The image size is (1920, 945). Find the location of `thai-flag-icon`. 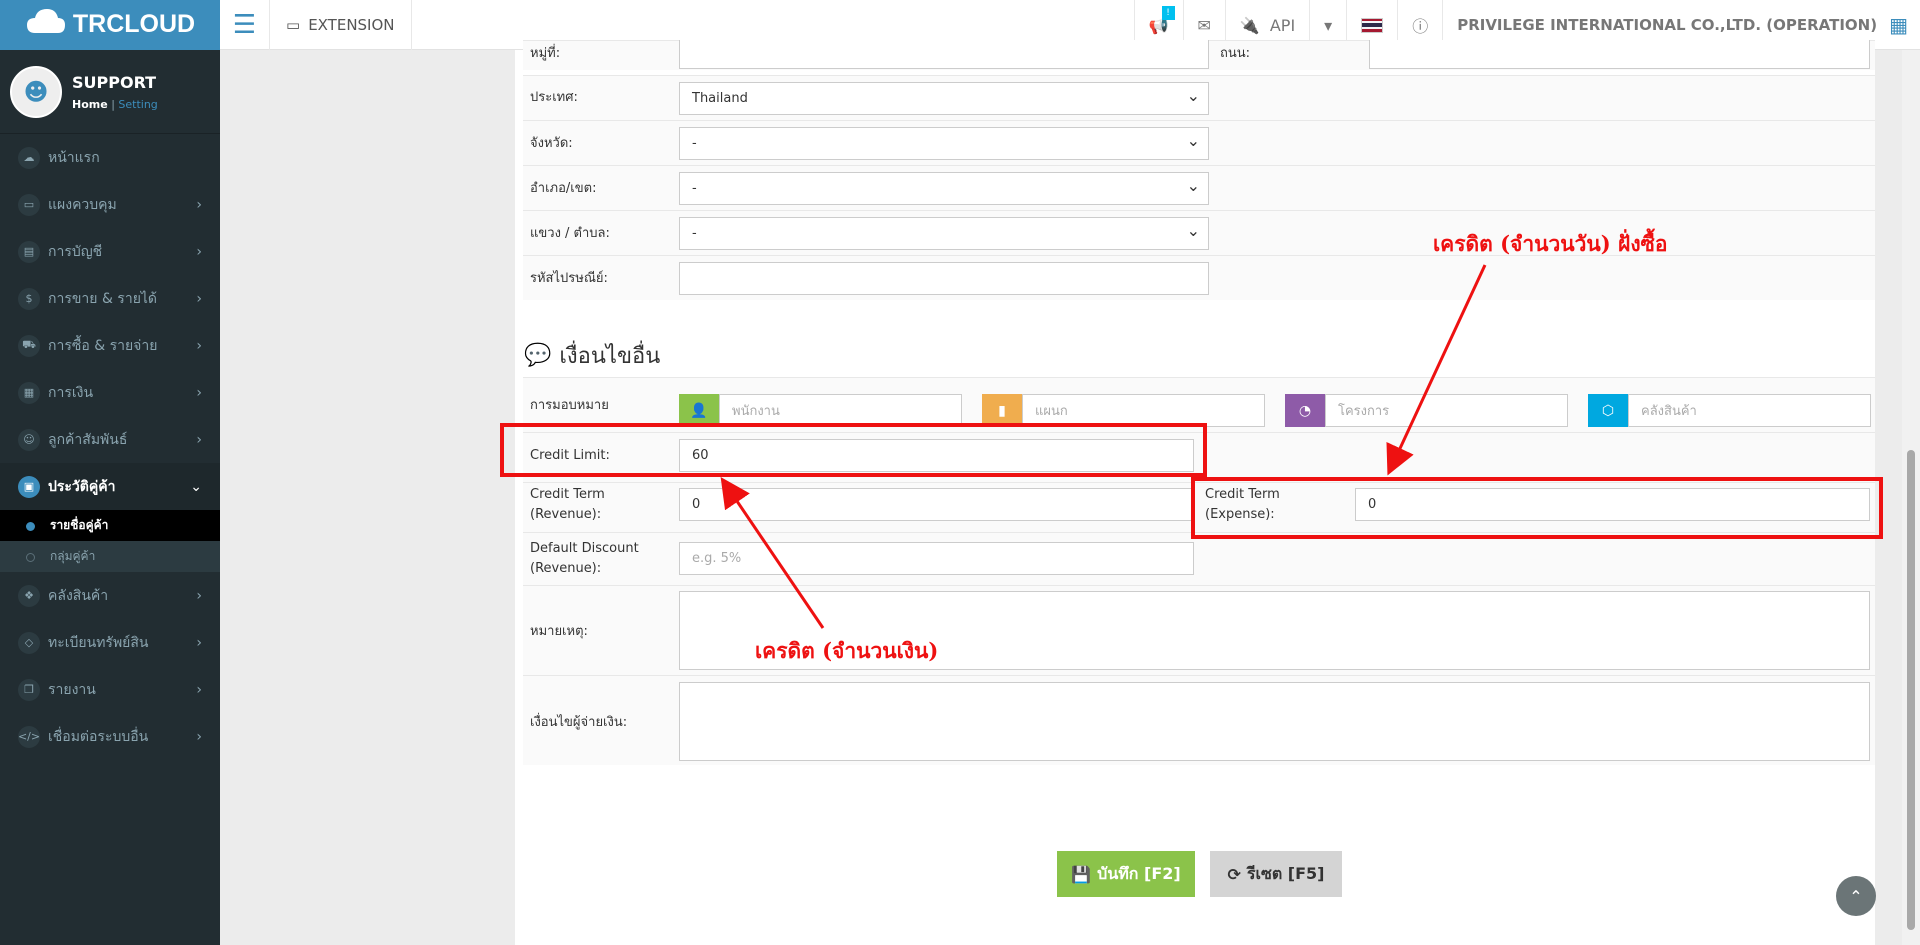

thai-flag-icon is located at coordinates (1372, 25).